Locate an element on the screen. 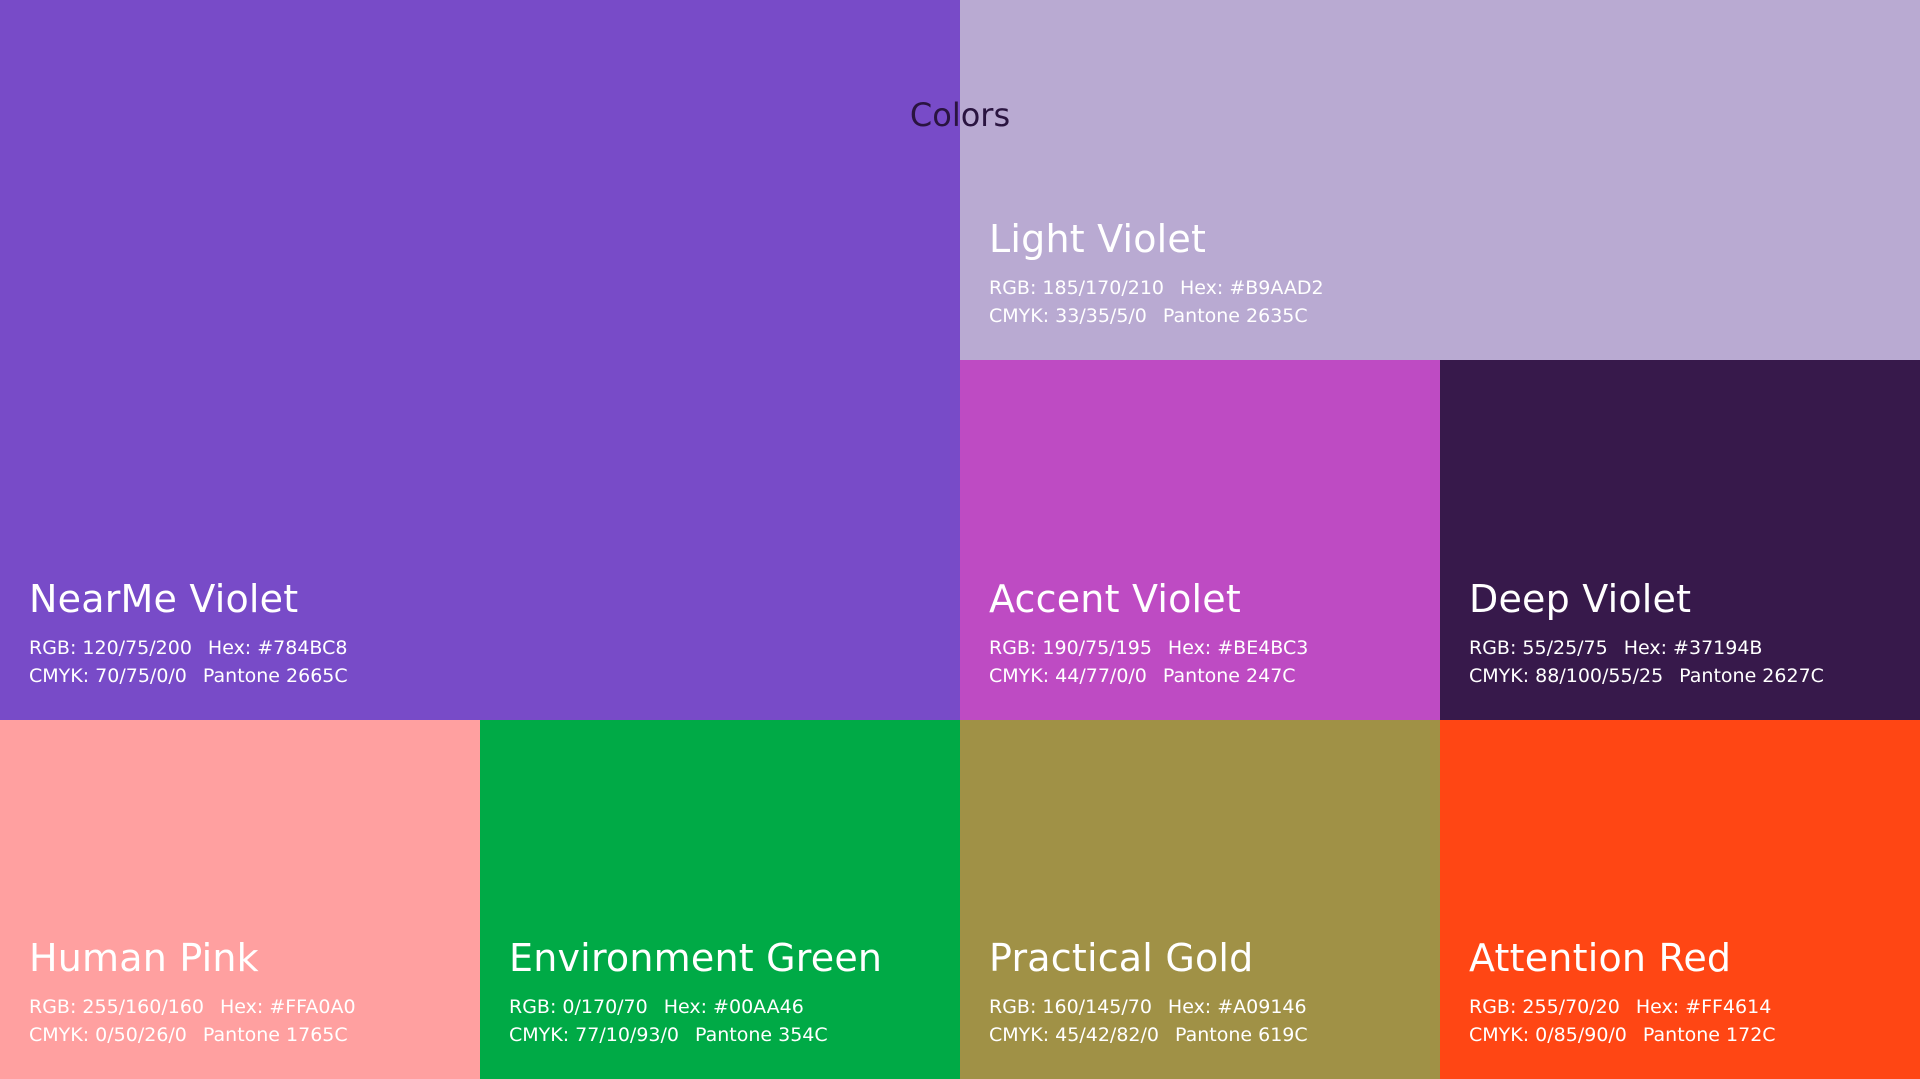 This screenshot has height=1079, width=1920. page-title: Colors is located at coordinates (960, 115).